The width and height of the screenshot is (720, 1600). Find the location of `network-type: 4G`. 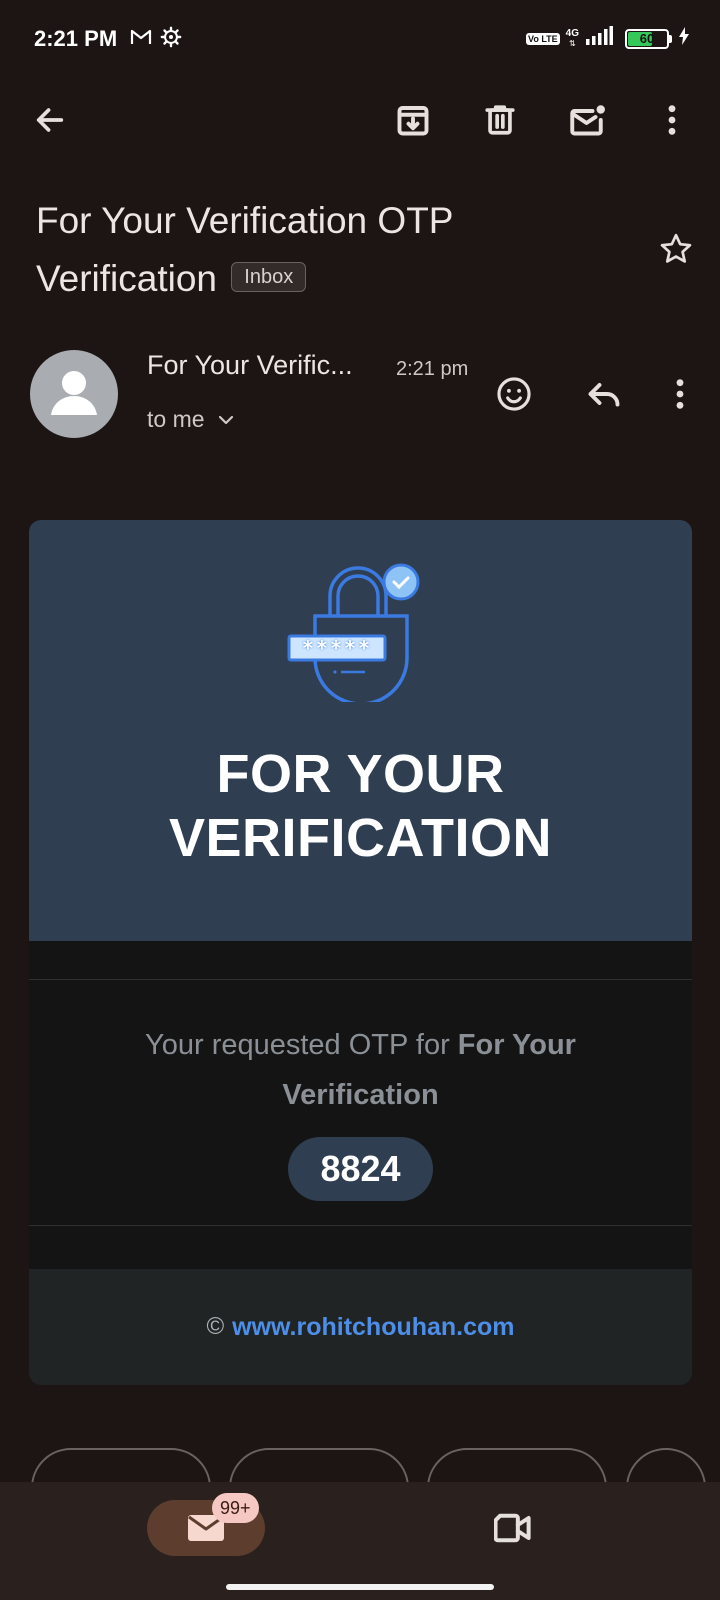

network-type: 4G is located at coordinates (572, 33).